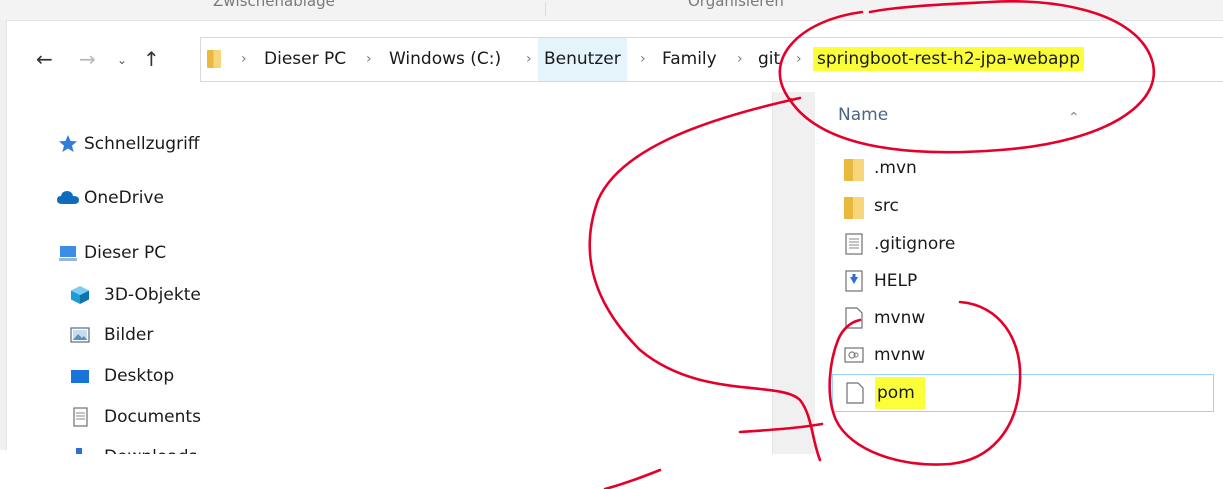 The height and width of the screenshot is (489, 1223). What do you see at coordinates (87, 59) in the screenshot?
I see `arrow-right-icon: →` at bounding box center [87, 59].